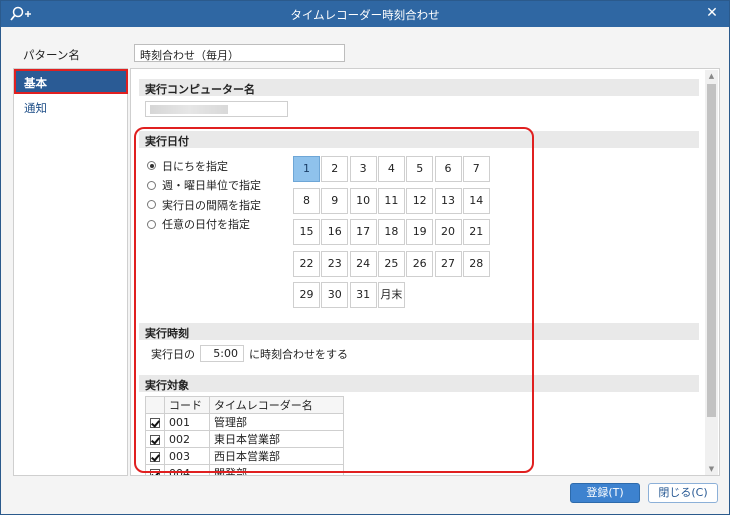  I want to click on day-button: 24, so click(363, 263).